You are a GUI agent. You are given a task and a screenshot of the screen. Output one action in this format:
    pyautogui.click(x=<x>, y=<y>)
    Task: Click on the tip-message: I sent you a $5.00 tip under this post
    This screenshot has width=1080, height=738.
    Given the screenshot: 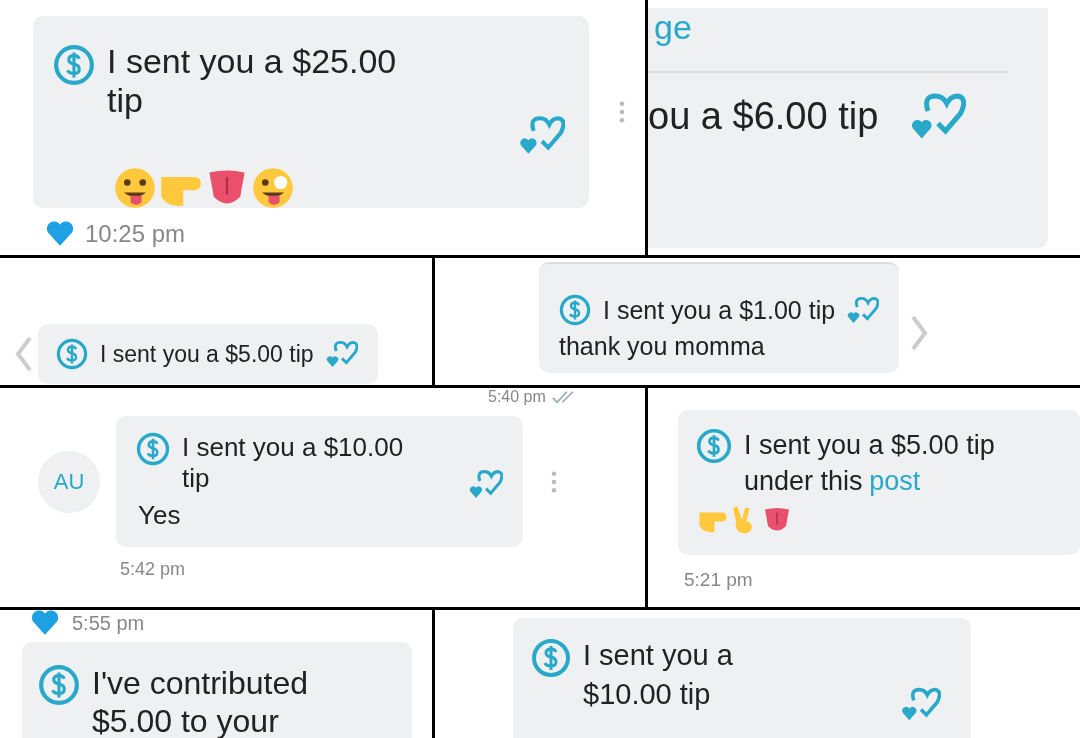 What is the action you would take?
    pyautogui.click(x=870, y=463)
    